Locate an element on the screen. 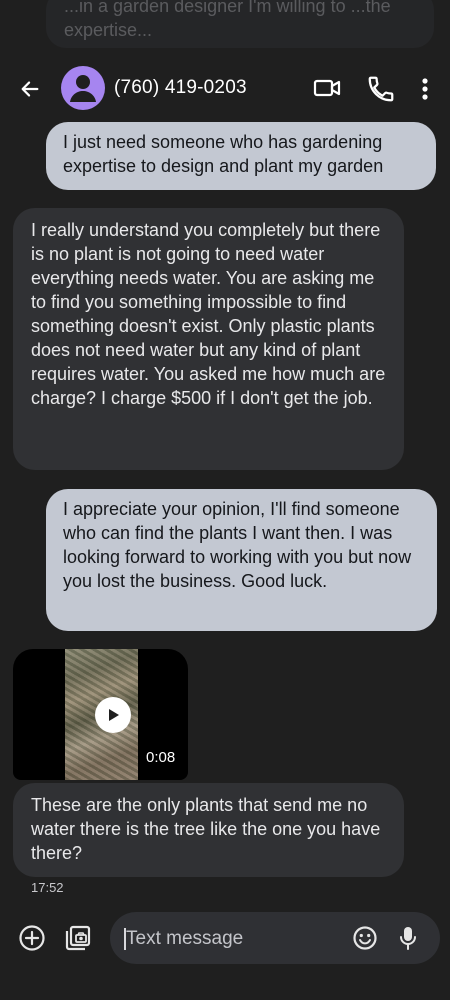 The image size is (450, 1000). back-button is located at coordinates (30, 89).